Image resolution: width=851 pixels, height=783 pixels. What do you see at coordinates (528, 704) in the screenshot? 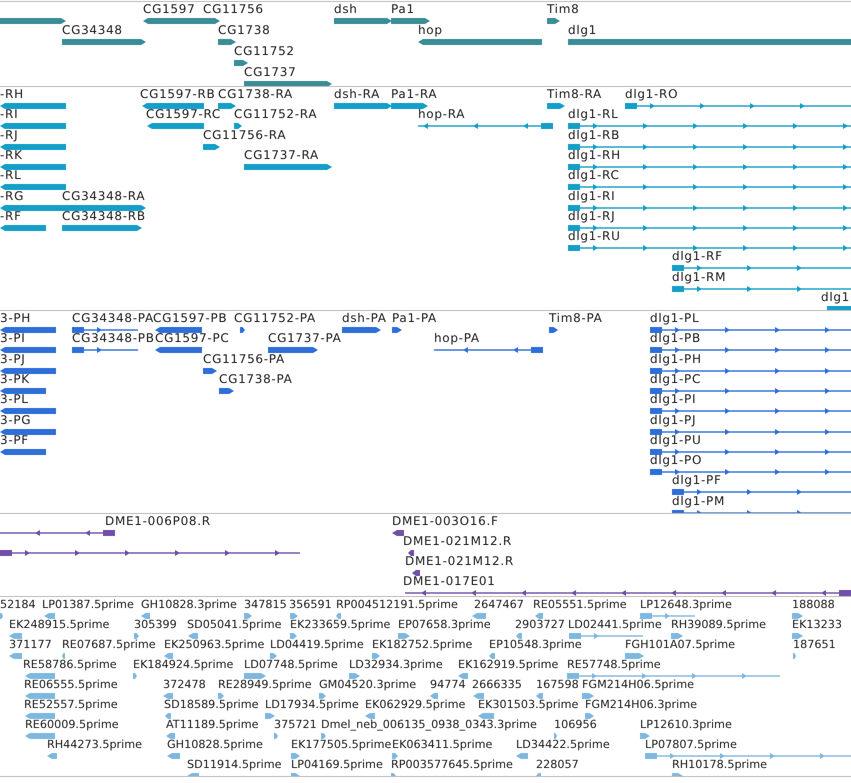
I see `feature-label: EK301503.5prime` at bounding box center [528, 704].